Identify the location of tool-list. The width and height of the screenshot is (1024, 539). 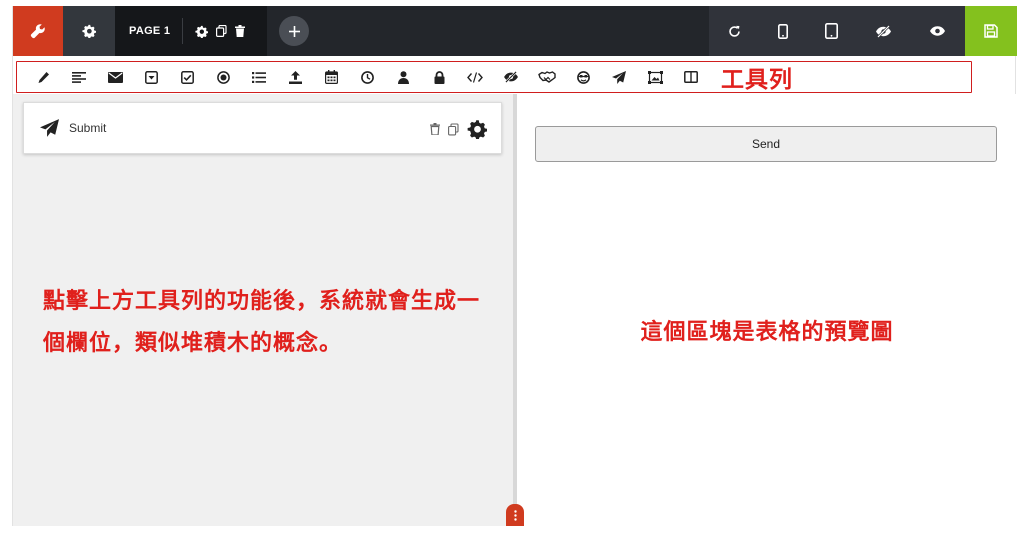
(259, 77).